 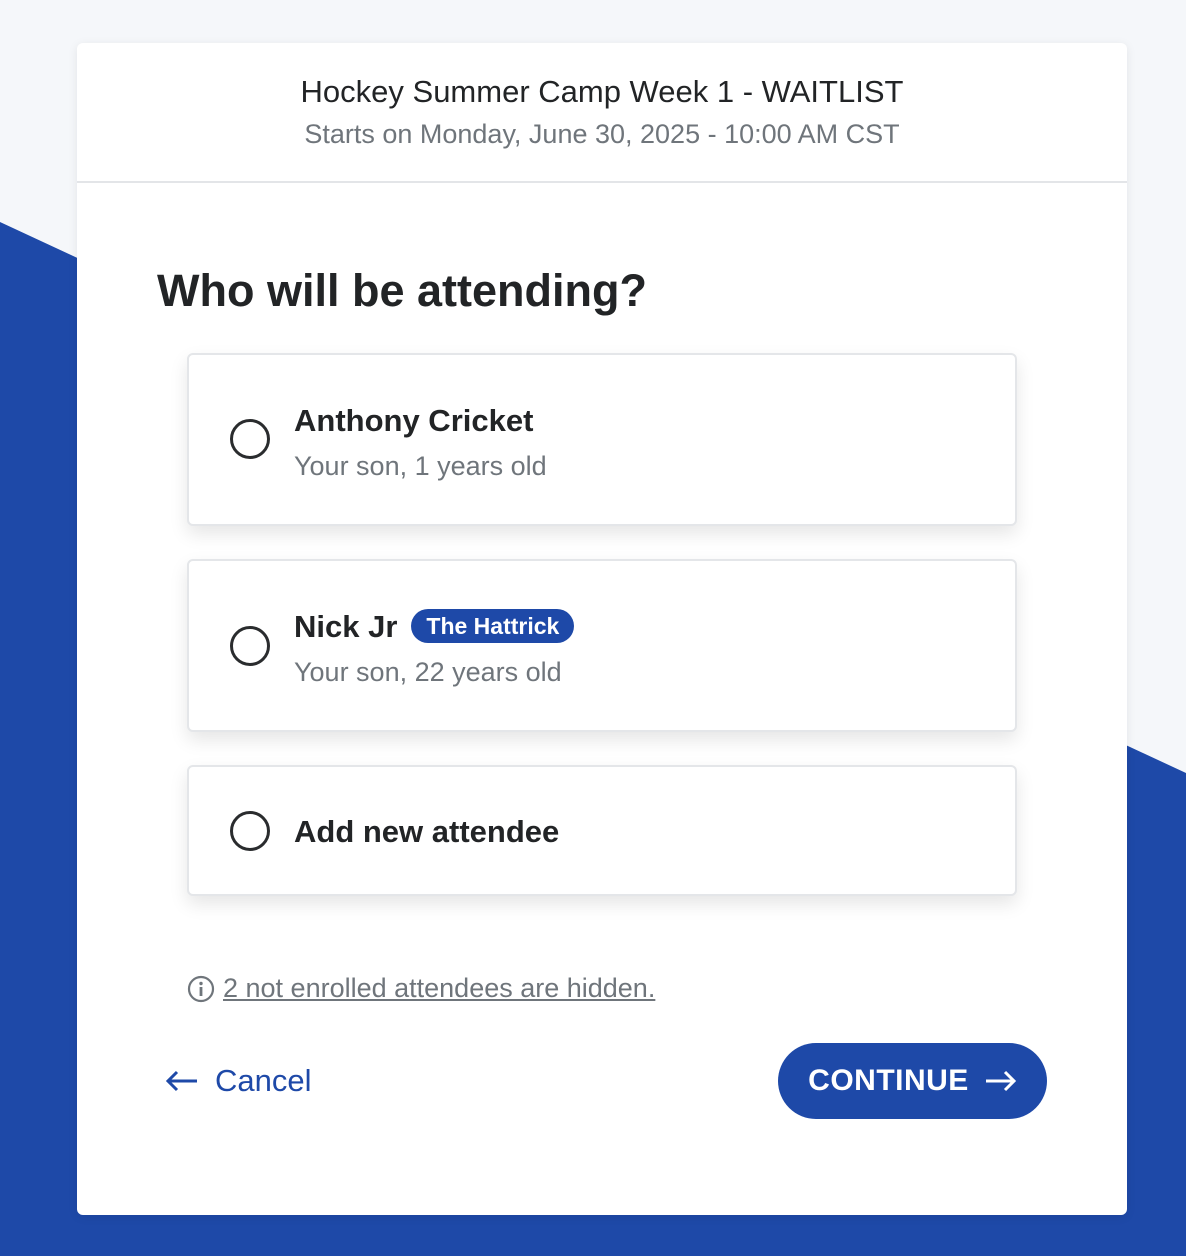 I want to click on attendee-detail: Your son, 1 years old, so click(x=420, y=466).